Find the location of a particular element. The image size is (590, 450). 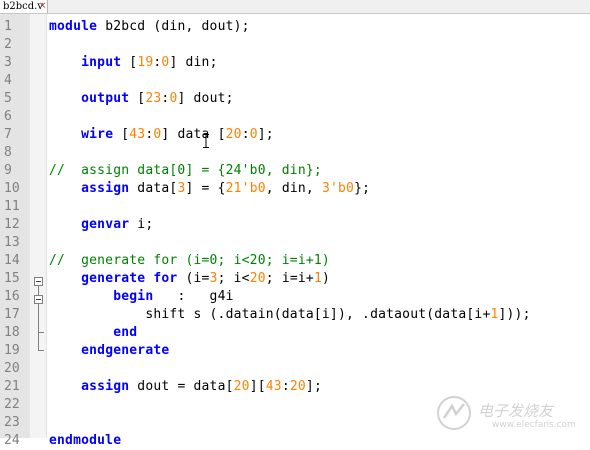

keyword-token: endmodule is located at coordinates (85, 440).